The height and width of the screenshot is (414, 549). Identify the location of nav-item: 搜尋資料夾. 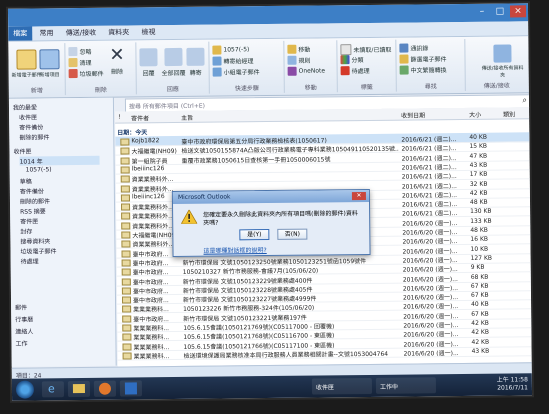
(35, 240).